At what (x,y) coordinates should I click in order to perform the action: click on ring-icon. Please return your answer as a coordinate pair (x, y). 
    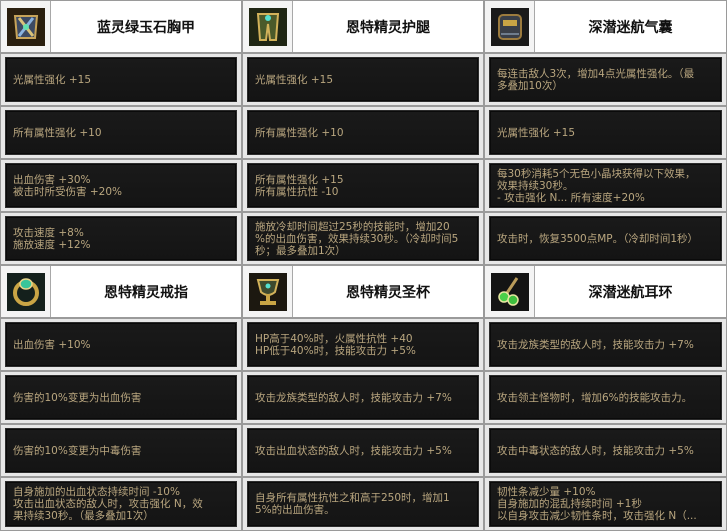
    Looking at the image, I should click on (26, 291).